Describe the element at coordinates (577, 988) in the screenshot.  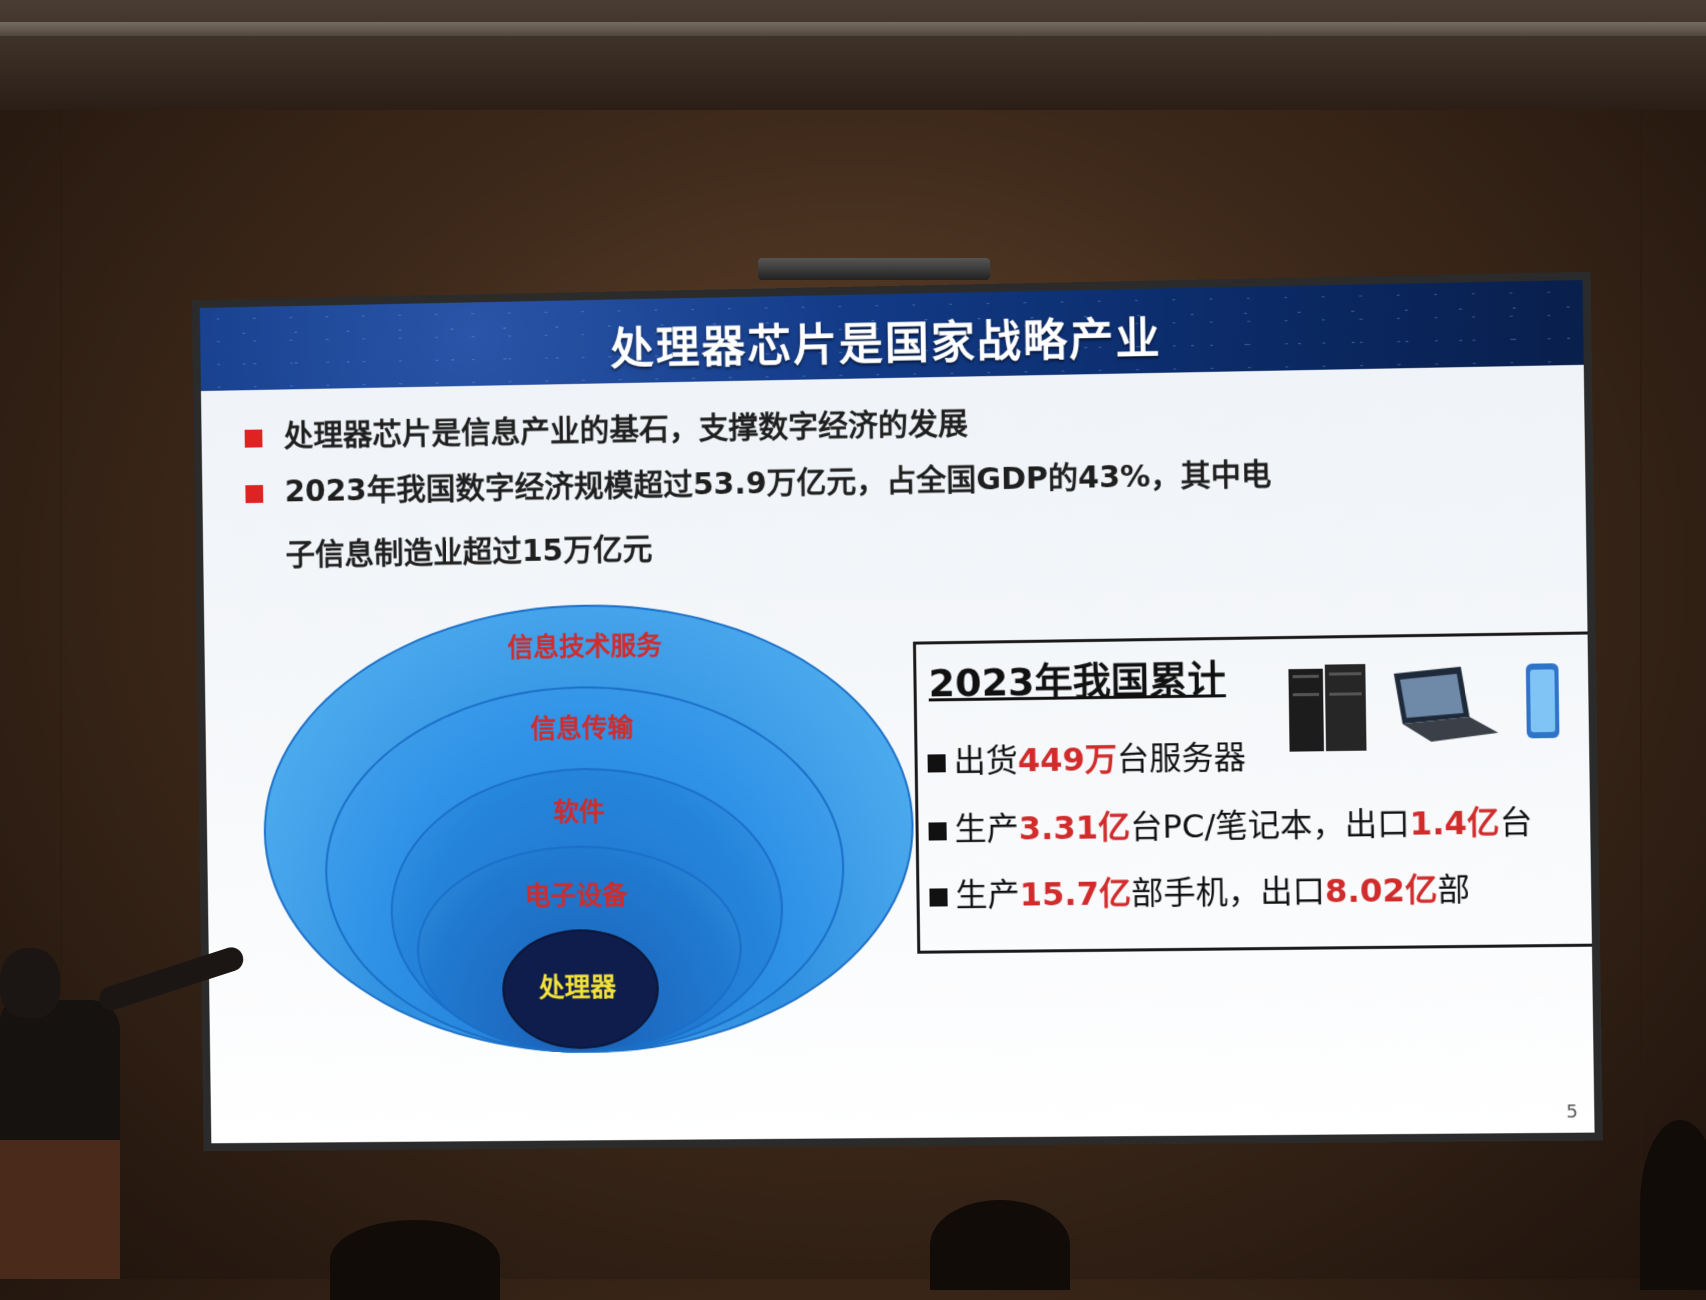
I see `ring-label-core: 处理器` at that location.